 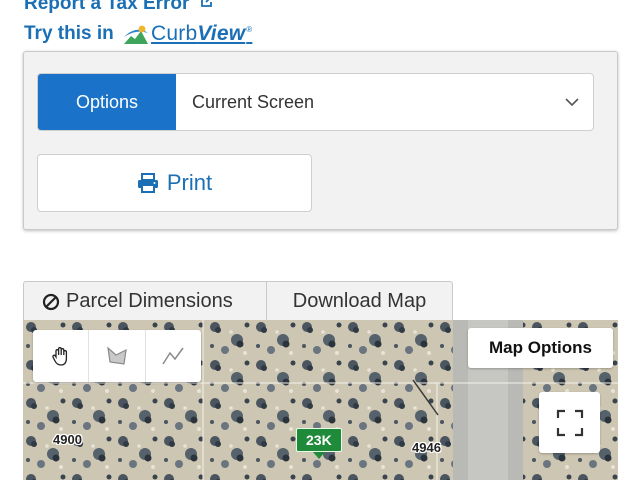 I want to click on options-select-value: Current Screen, so click(x=253, y=101).